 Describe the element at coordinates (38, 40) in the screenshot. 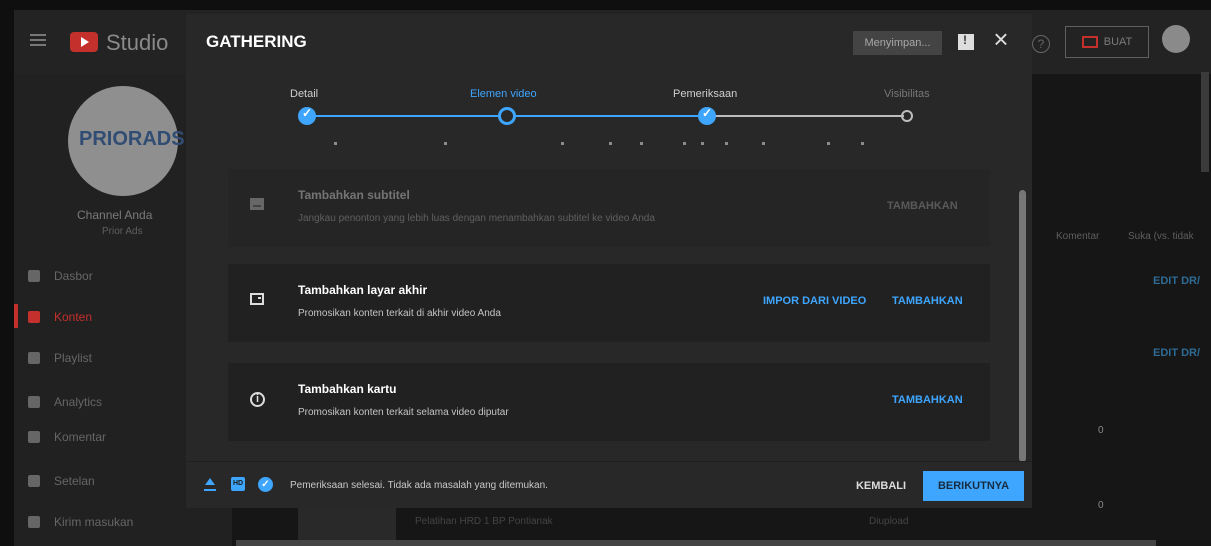

I see `menu-icon` at that location.